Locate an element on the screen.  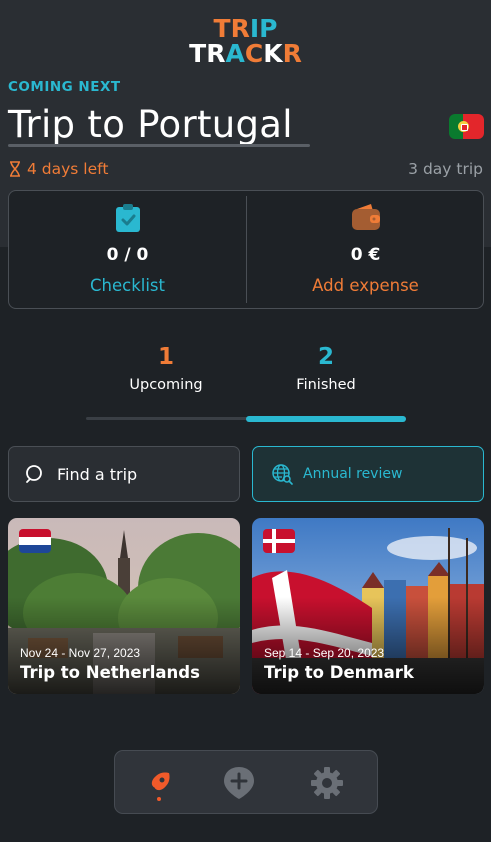
nav-settings is located at coordinates (327, 783).